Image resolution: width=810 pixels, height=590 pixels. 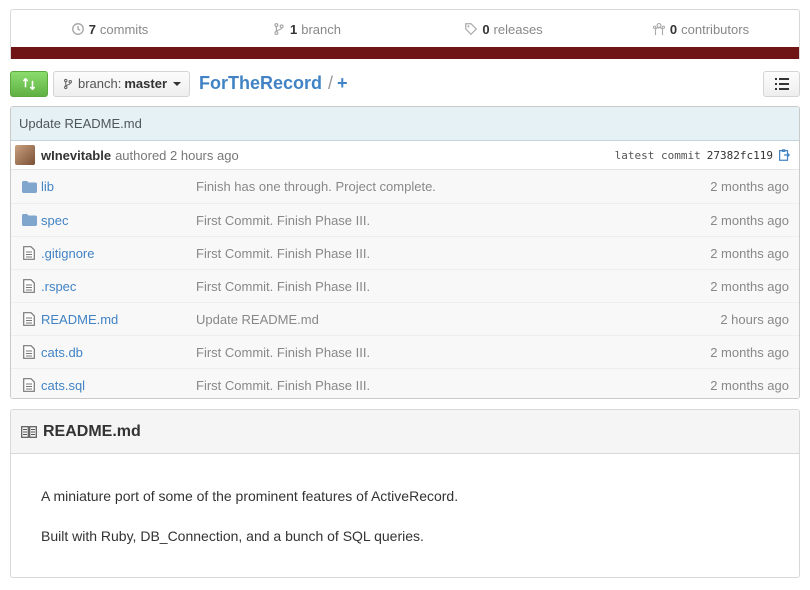 I want to click on contributors-stat: 0 contributors, so click(x=700, y=29).